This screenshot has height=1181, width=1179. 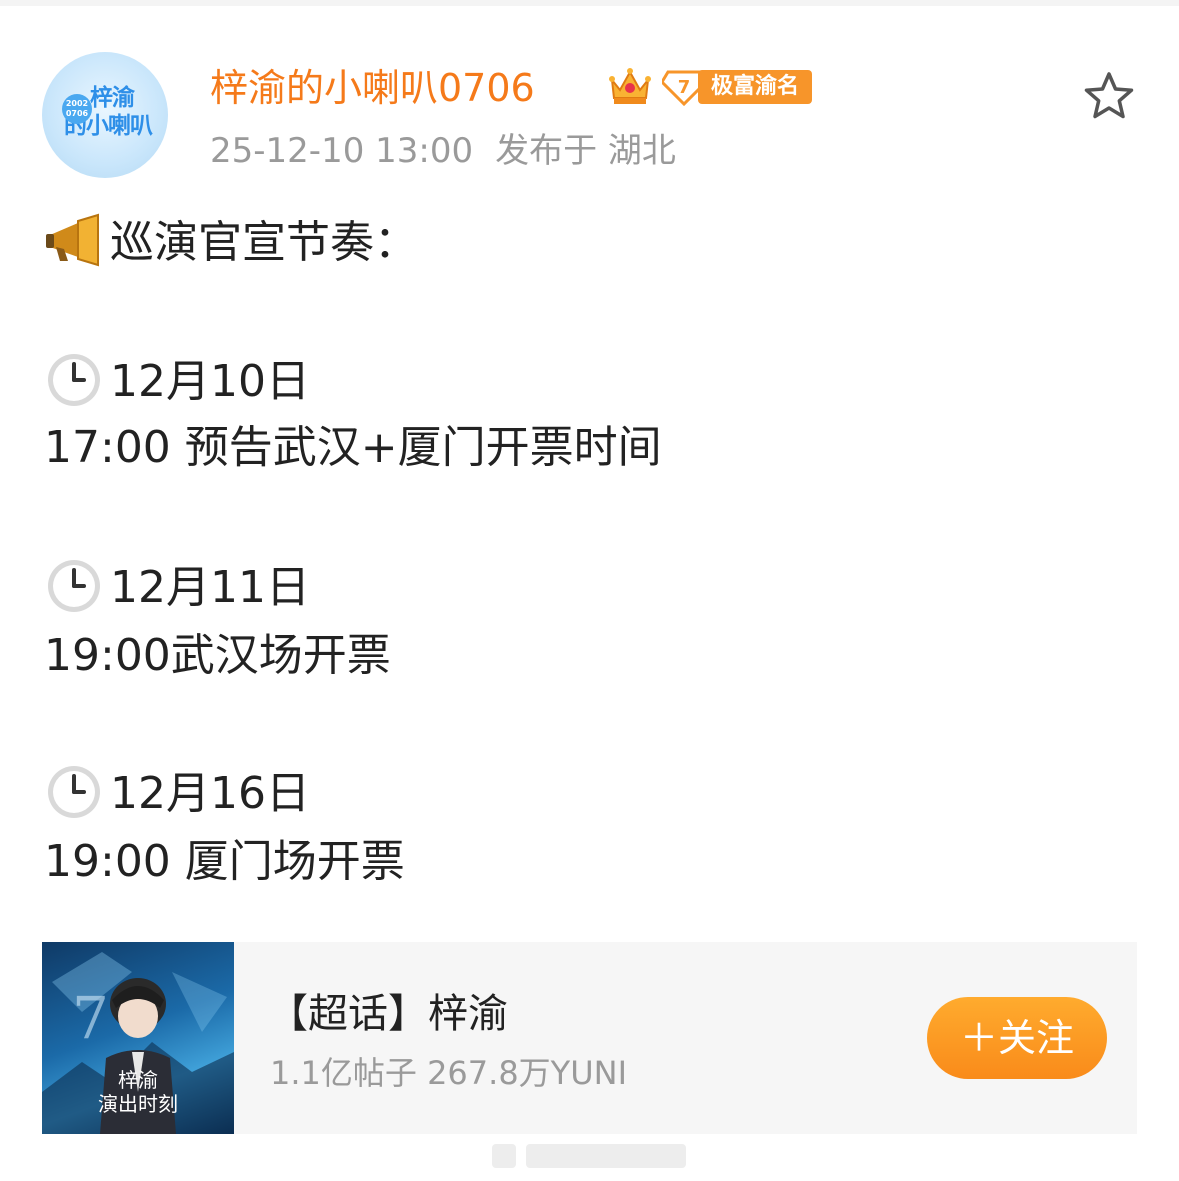 What do you see at coordinates (630, 86) in the screenshot?
I see `crown-icon` at bounding box center [630, 86].